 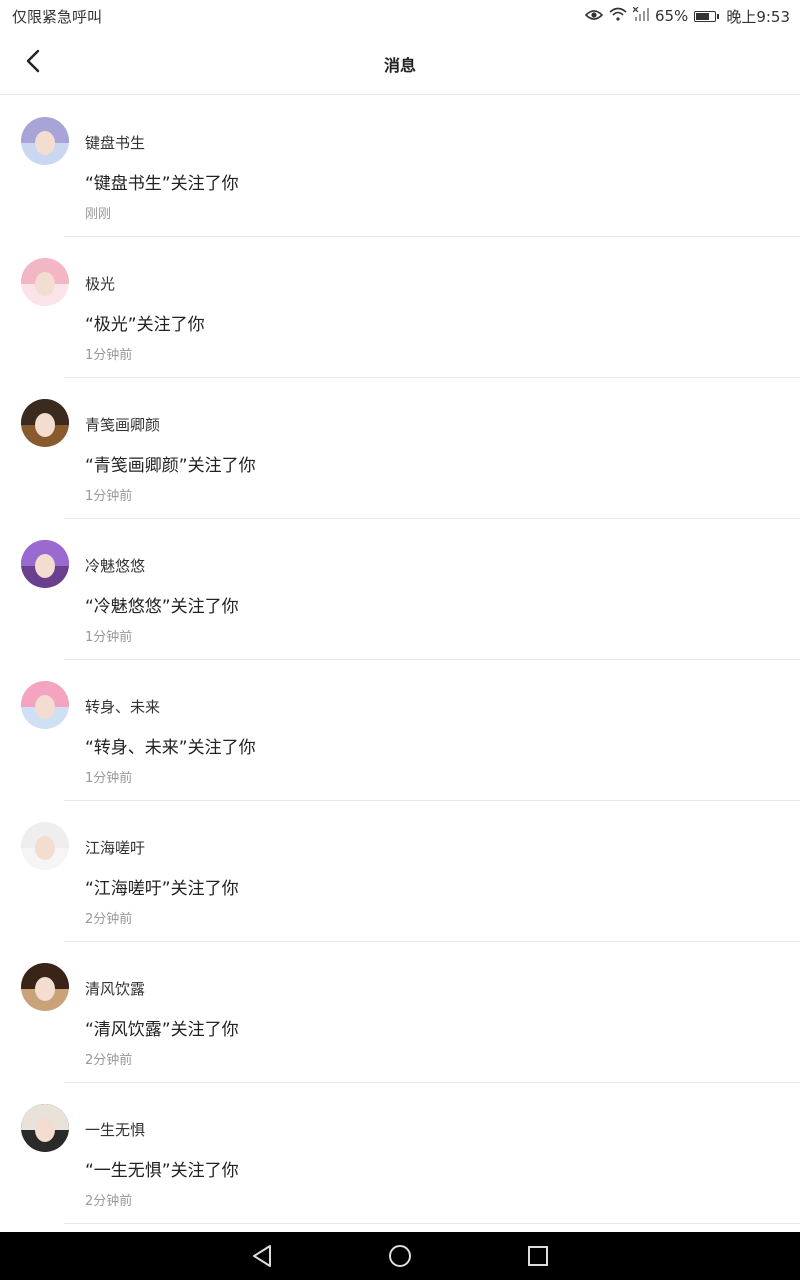 I want to click on page-title: 消息, so click(x=399, y=65).